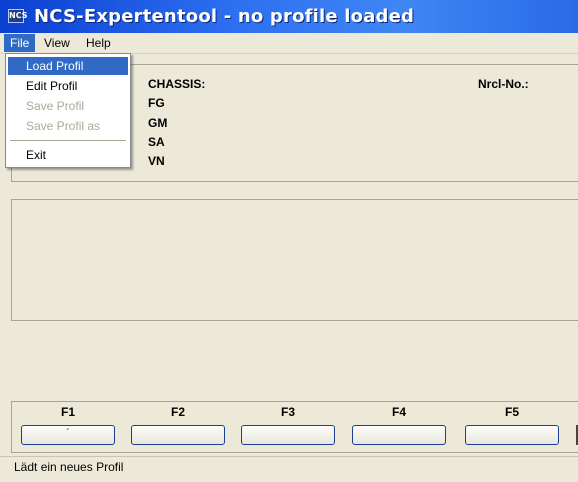 The height and width of the screenshot is (482, 578). Describe the element at coordinates (399, 435) in the screenshot. I see `f4-button` at that location.